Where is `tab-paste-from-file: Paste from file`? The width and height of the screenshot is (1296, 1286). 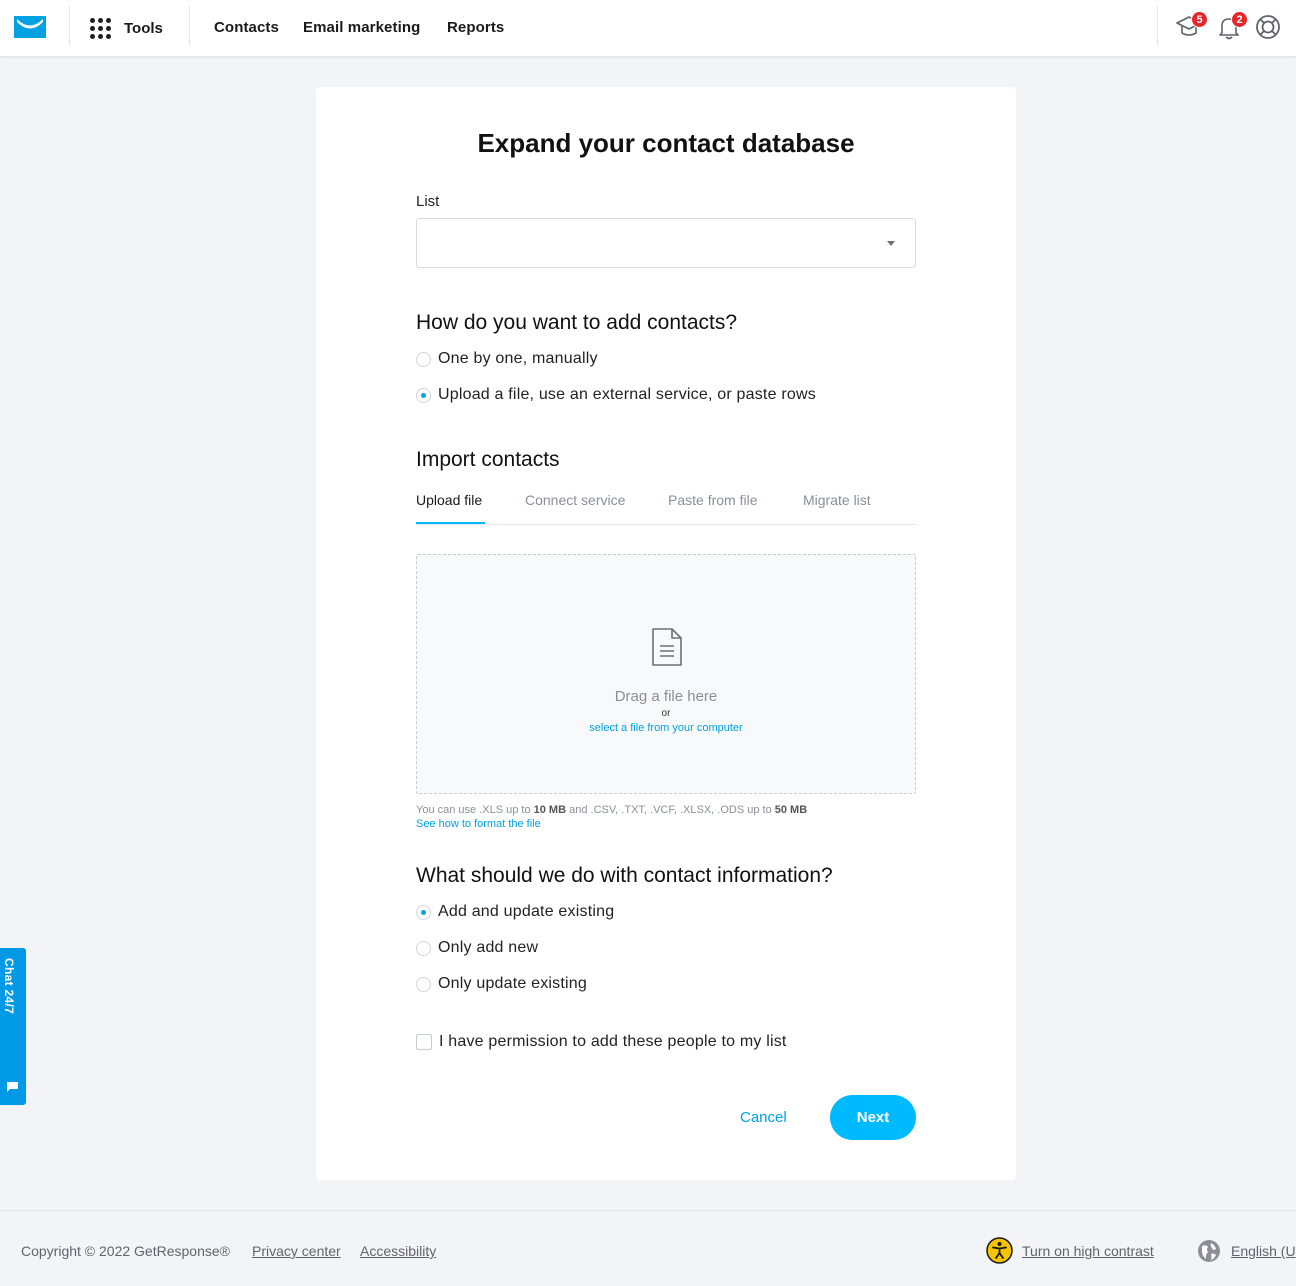
tab-paste-from-file: Paste from file is located at coordinates (712, 500).